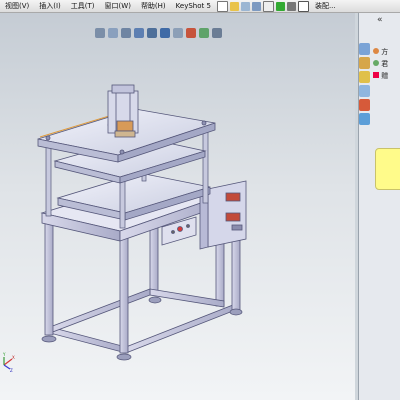  What do you see at coordinates (123, 111) in the screenshot?
I see `air-cylinder` at bounding box center [123, 111].